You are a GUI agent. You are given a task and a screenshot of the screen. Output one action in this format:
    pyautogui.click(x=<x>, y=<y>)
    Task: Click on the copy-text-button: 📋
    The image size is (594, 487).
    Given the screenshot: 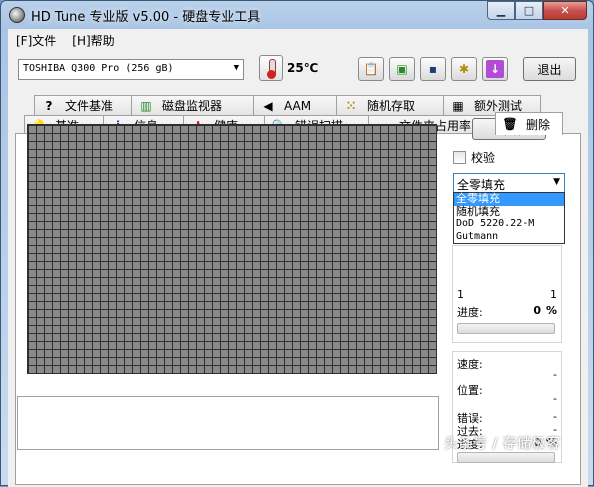 What is the action you would take?
    pyautogui.click(x=371, y=69)
    